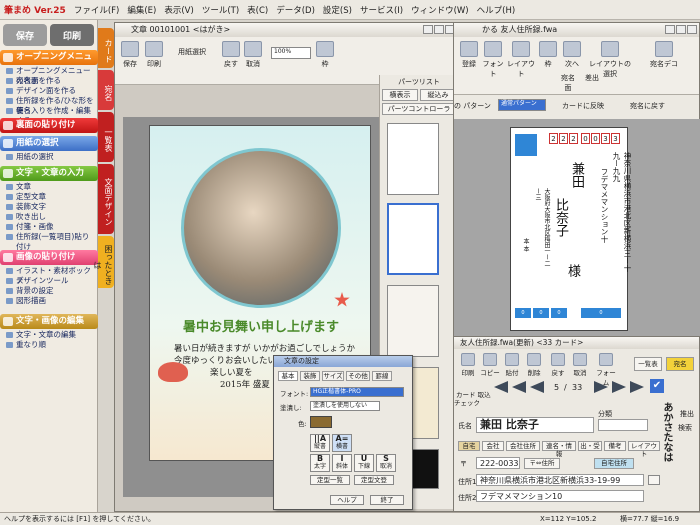  What do you see at coordinates (619, 387) in the screenshot?
I see `next-page-icon` at bounding box center [619, 387].